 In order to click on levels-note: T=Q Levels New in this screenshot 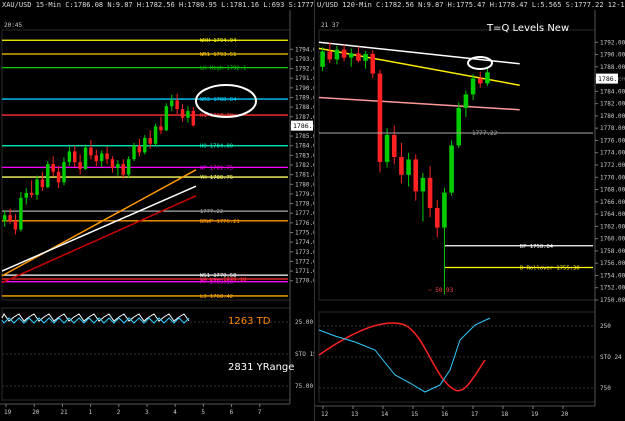, I will do `click(528, 28)`.